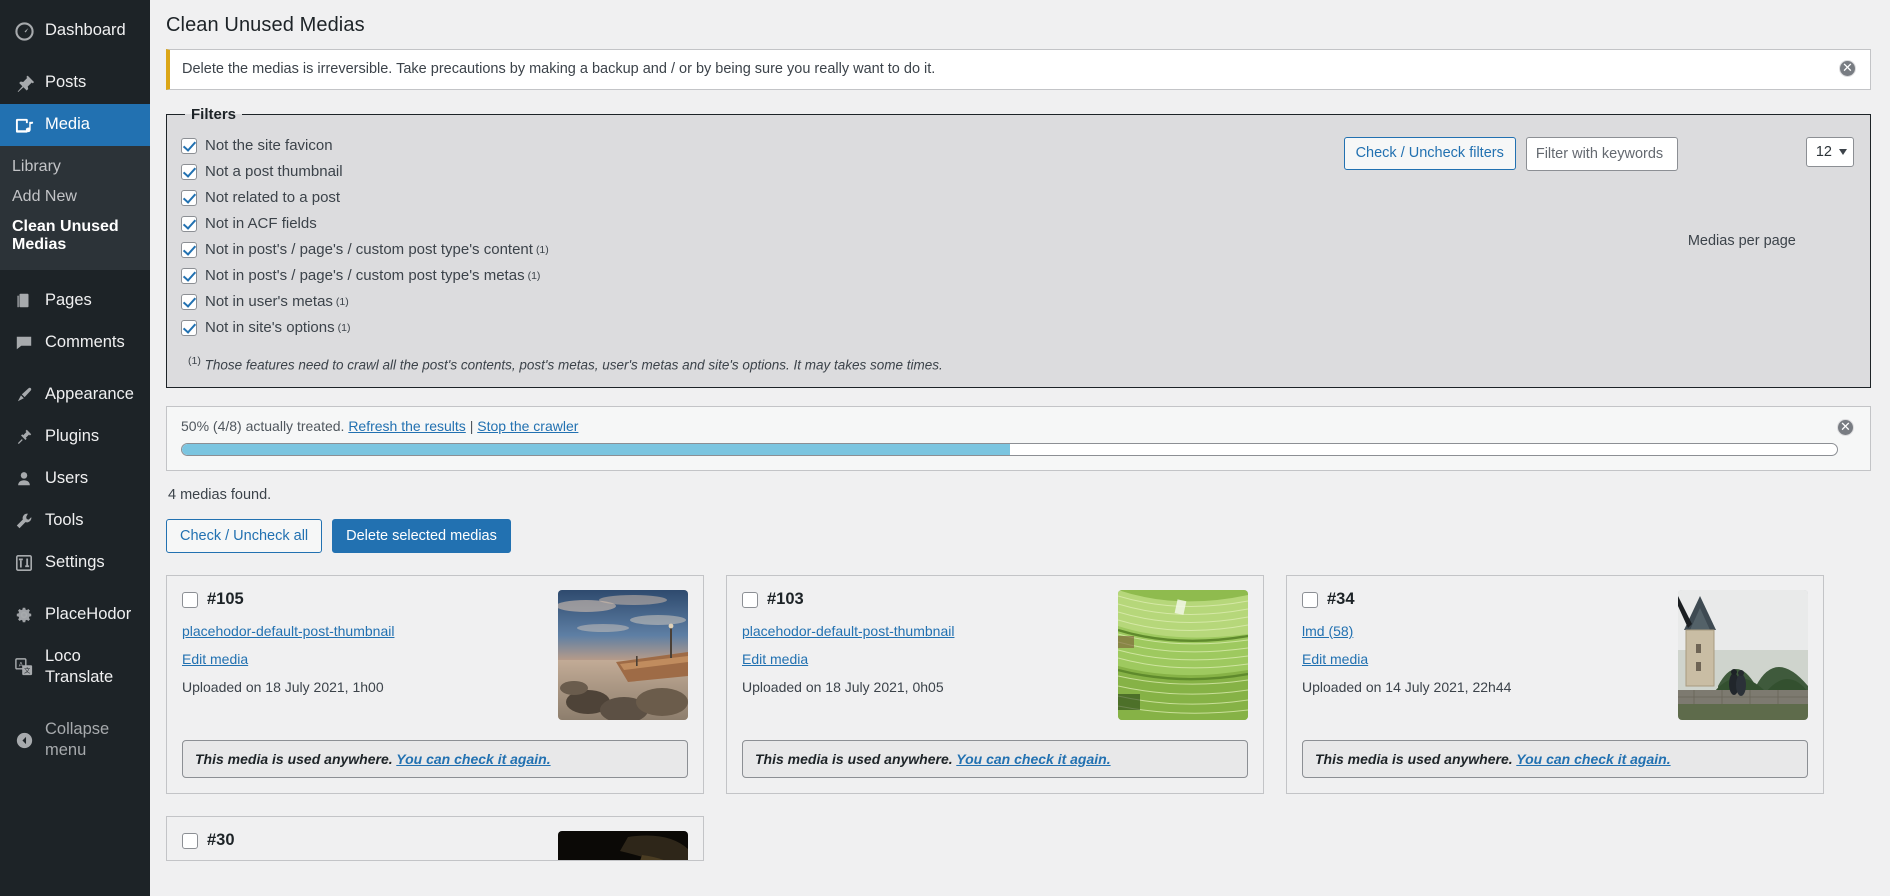 The width and height of the screenshot is (1890, 896). I want to click on sidebar-item-placehodor: PlaceHodor, so click(75, 615).